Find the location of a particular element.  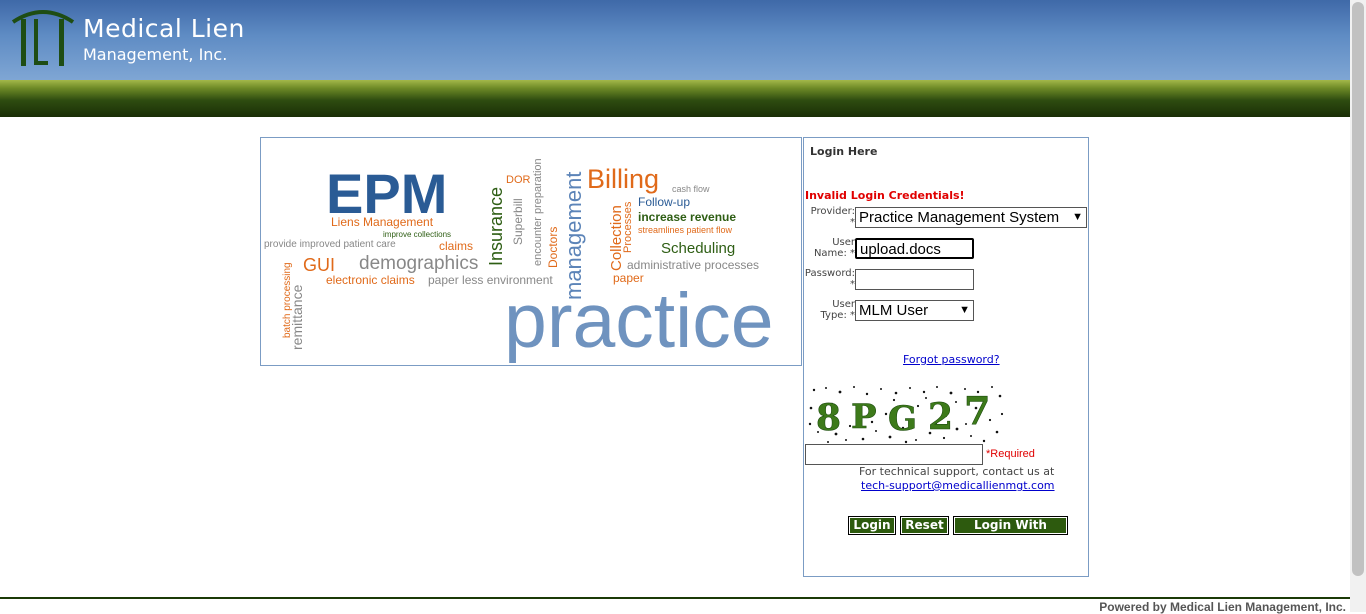

word: demographics is located at coordinates (419, 263).